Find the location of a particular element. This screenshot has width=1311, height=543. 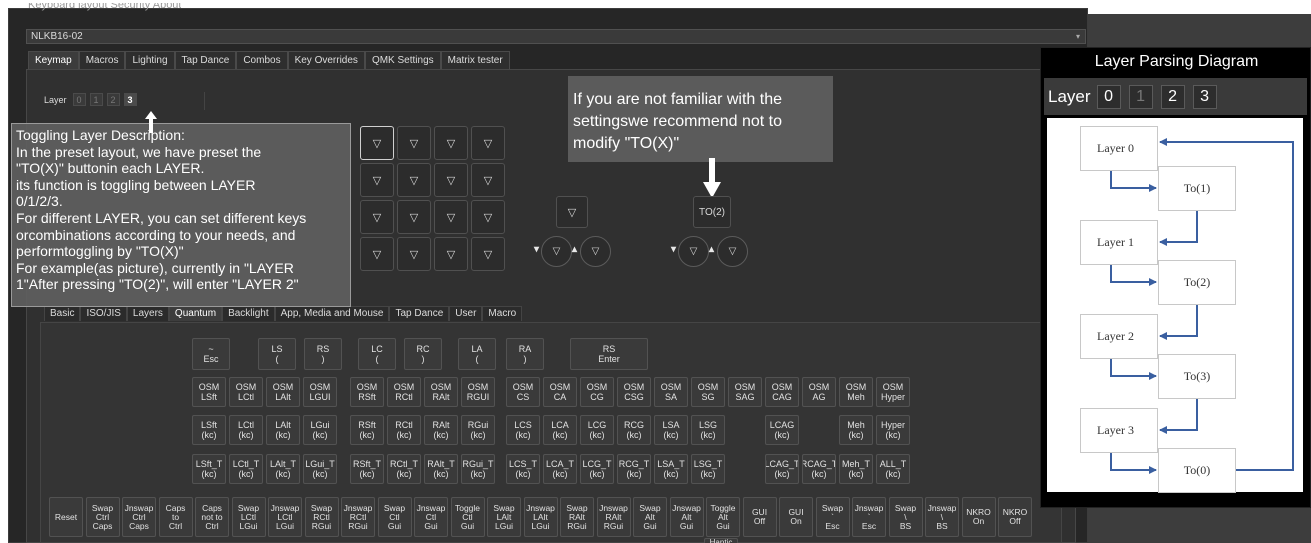

layer-button-1: 1 is located at coordinates (96, 99).